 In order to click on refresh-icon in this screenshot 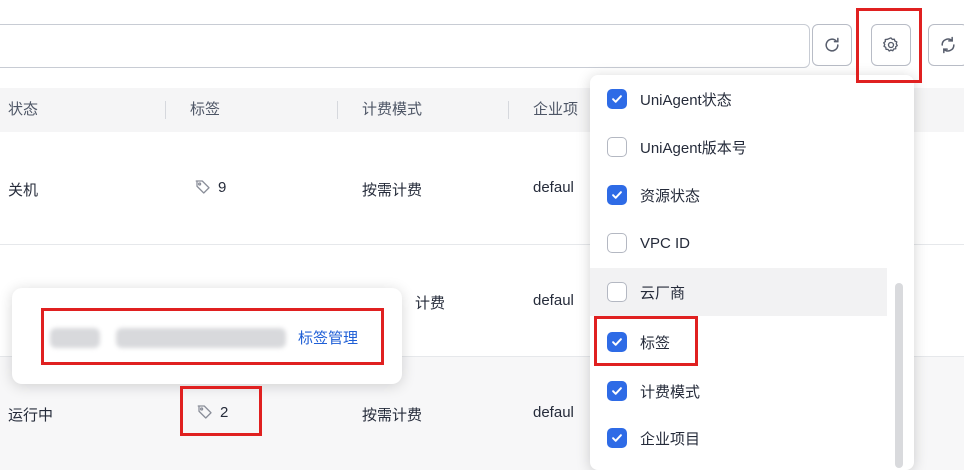, I will do `click(832, 44)`.